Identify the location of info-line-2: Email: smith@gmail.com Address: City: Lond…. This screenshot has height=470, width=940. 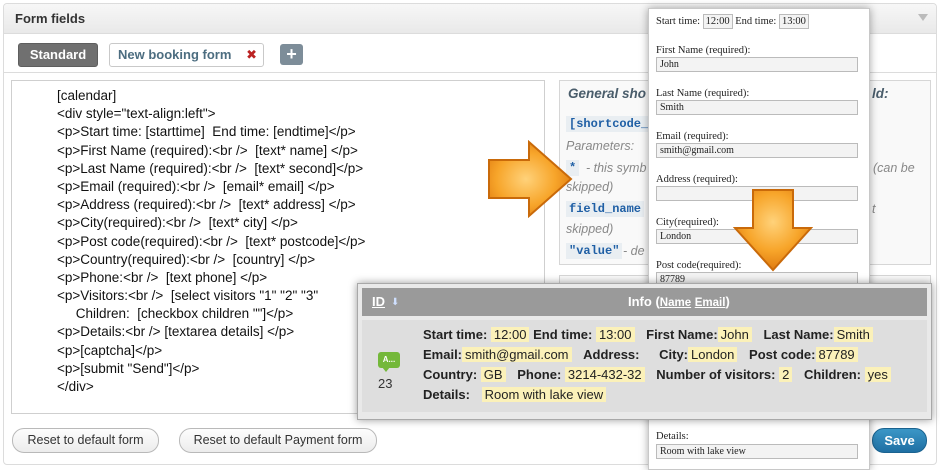
(640, 354).